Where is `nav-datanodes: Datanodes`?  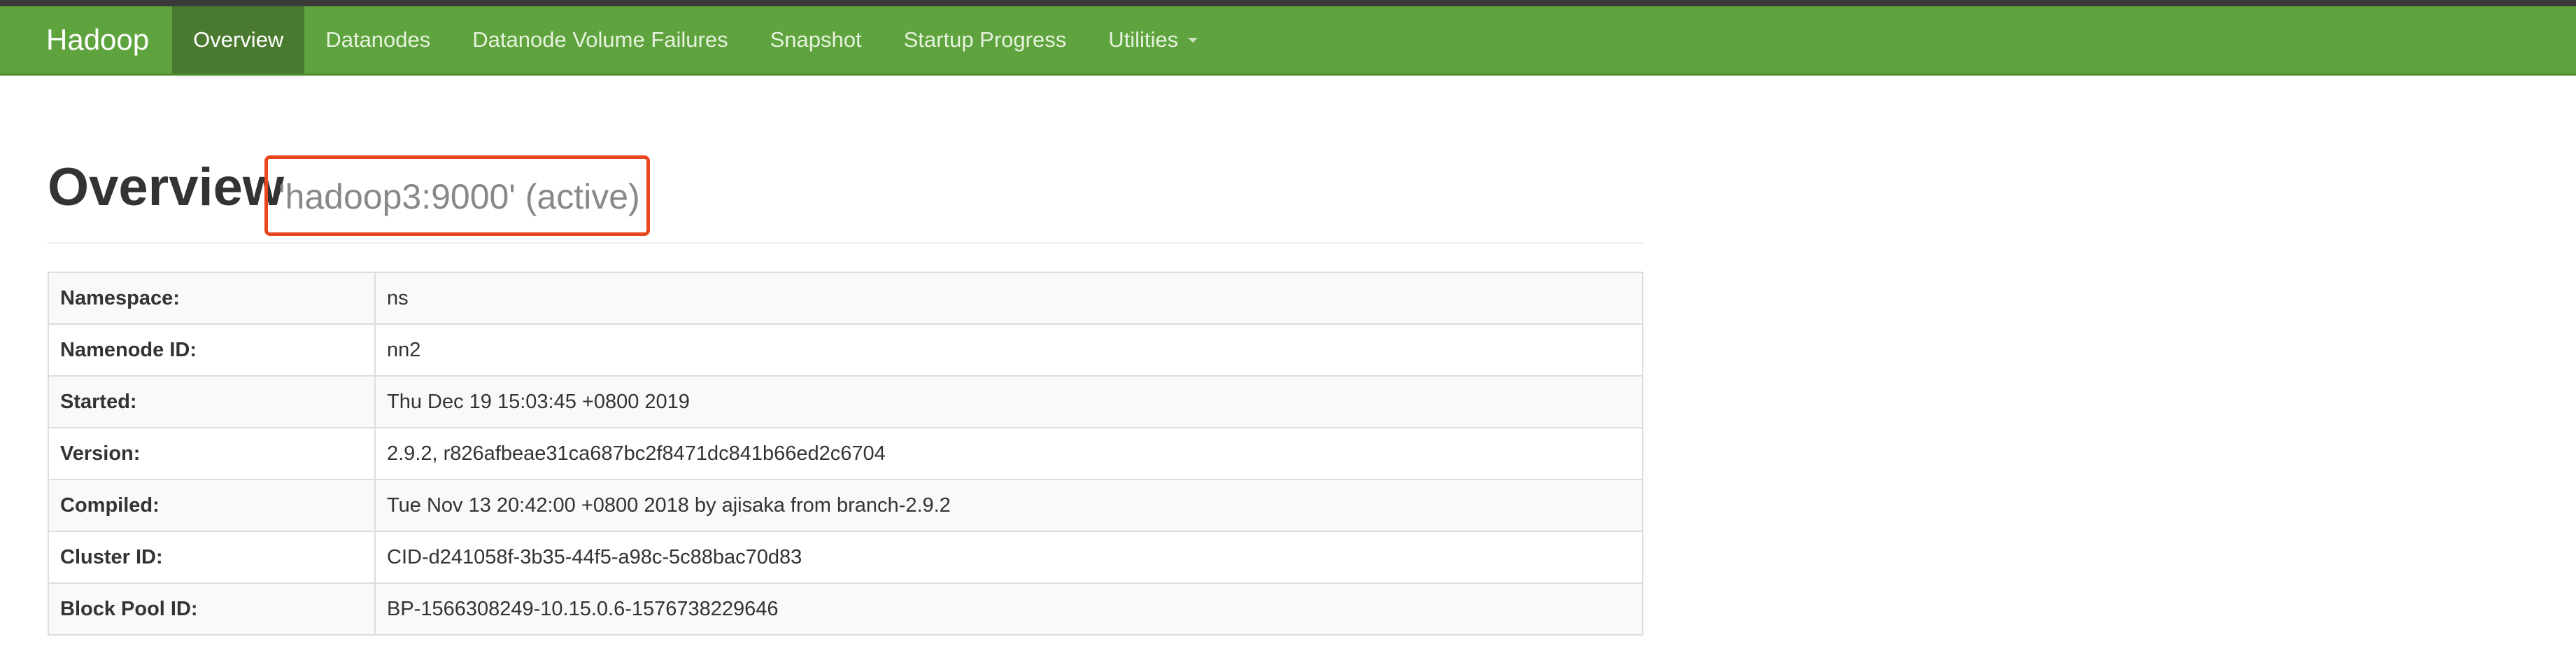
nav-datanodes: Datanodes is located at coordinates (377, 40).